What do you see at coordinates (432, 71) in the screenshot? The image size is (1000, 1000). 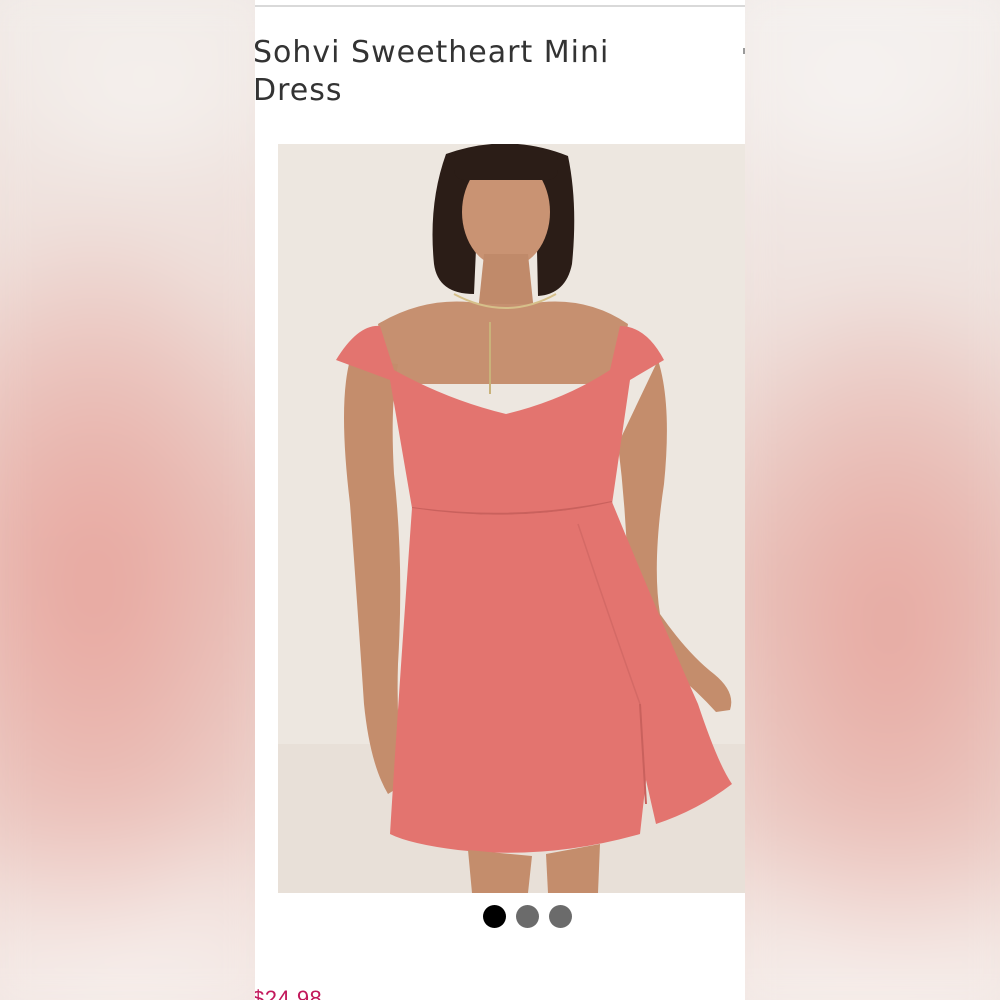 I see `product-title: Sohvi Sweetheart Mini Dress` at bounding box center [432, 71].